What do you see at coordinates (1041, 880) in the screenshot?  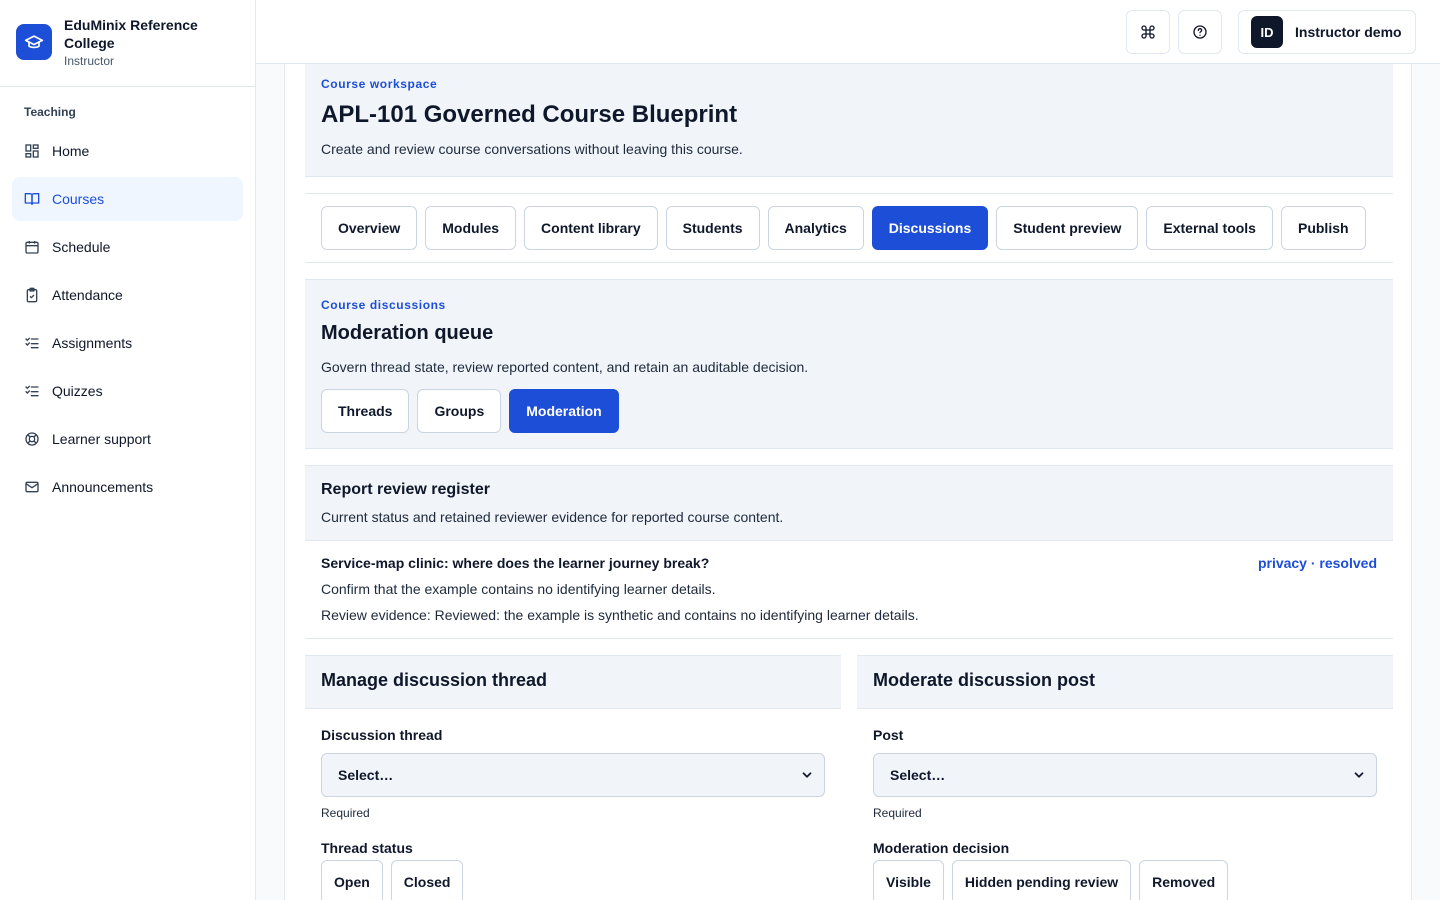 I see `decision-hidden-button: Hidden pending review` at bounding box center [1041, 880].